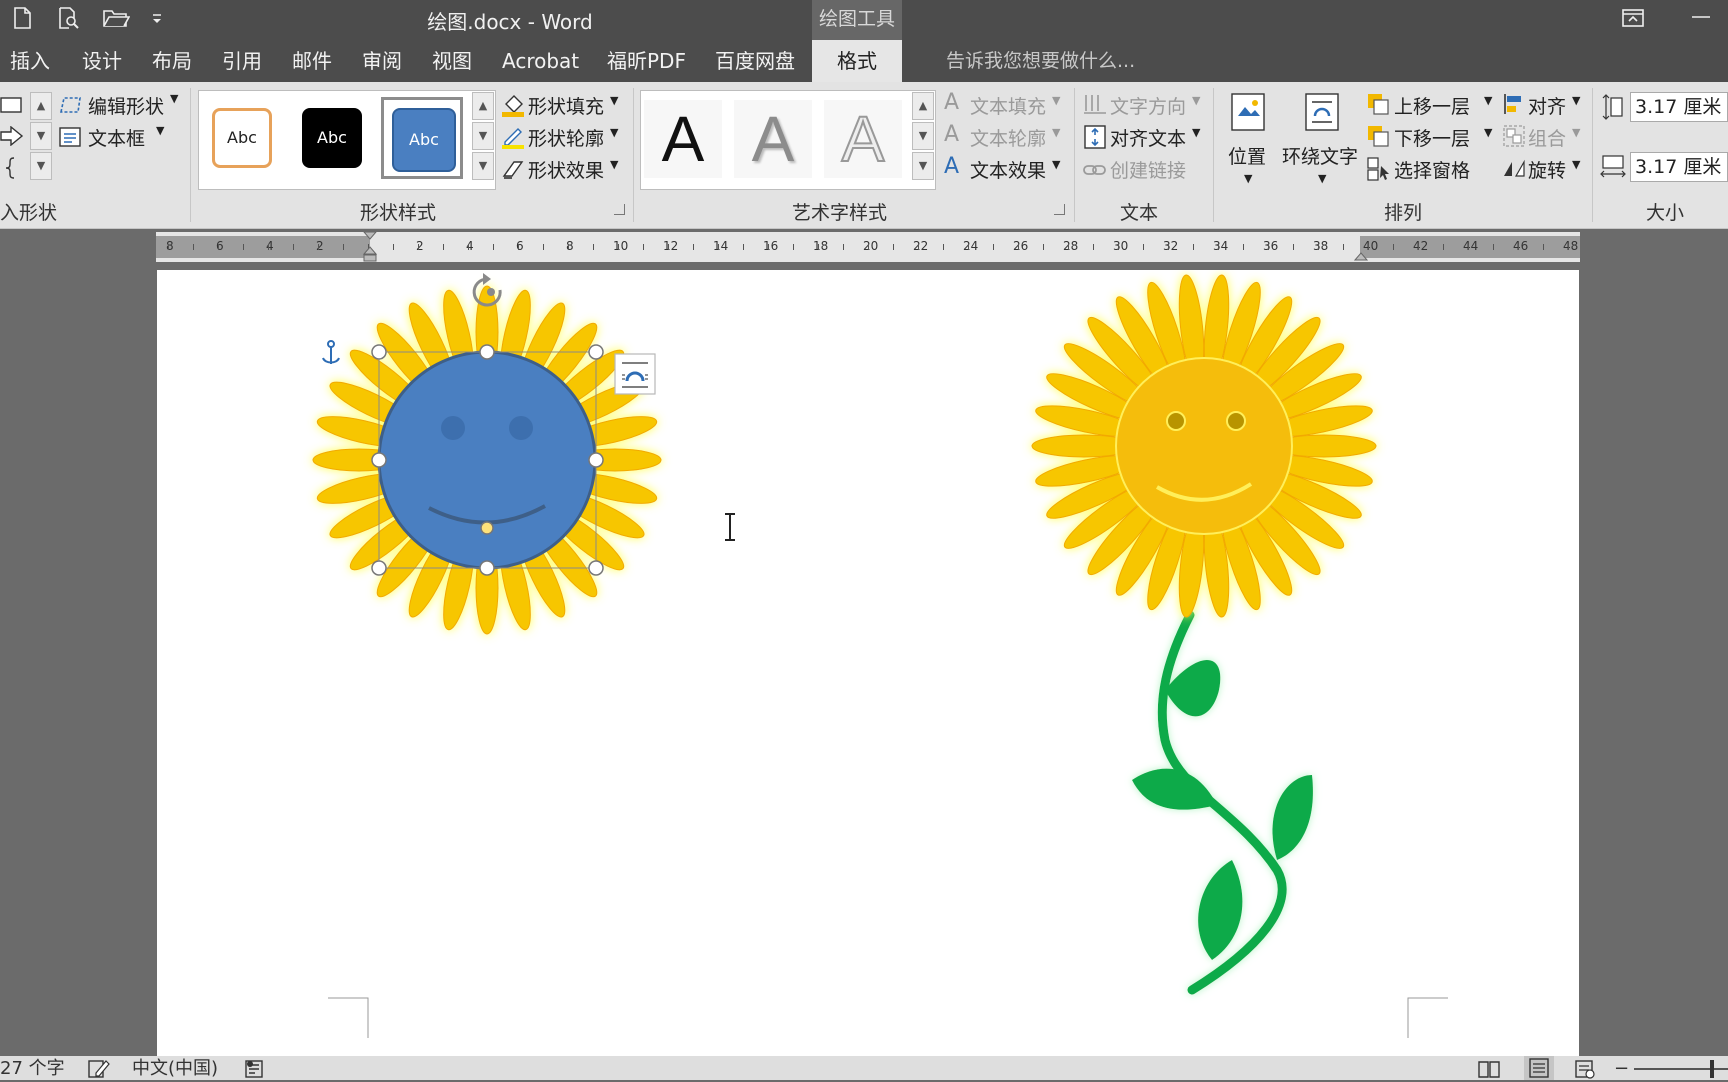  Describe the element at coordinates (614, 164) in the screenshot. I see `shape-effects-dropdown-icon: ▼` at that location.